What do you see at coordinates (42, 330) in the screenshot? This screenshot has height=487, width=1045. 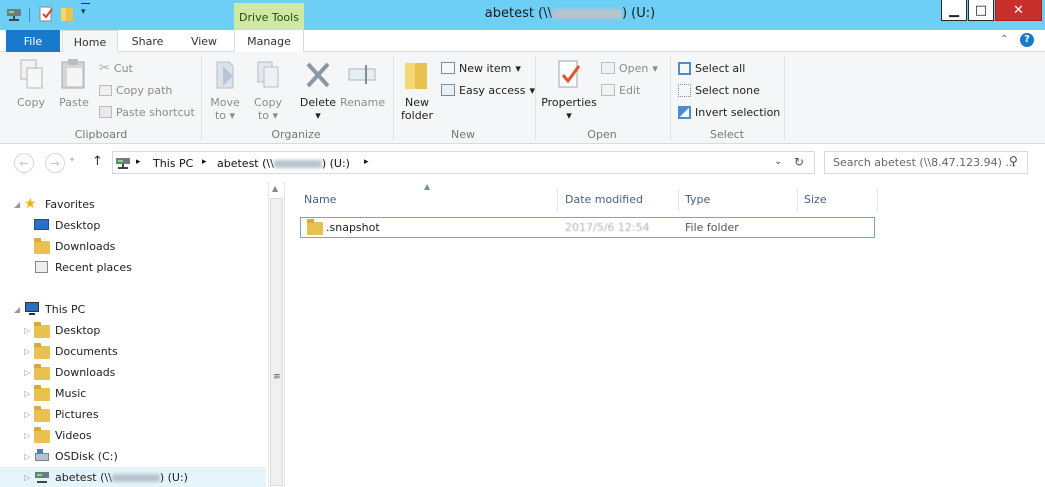 I see `desktop-folder-icon` at bounding box center [42, 330].